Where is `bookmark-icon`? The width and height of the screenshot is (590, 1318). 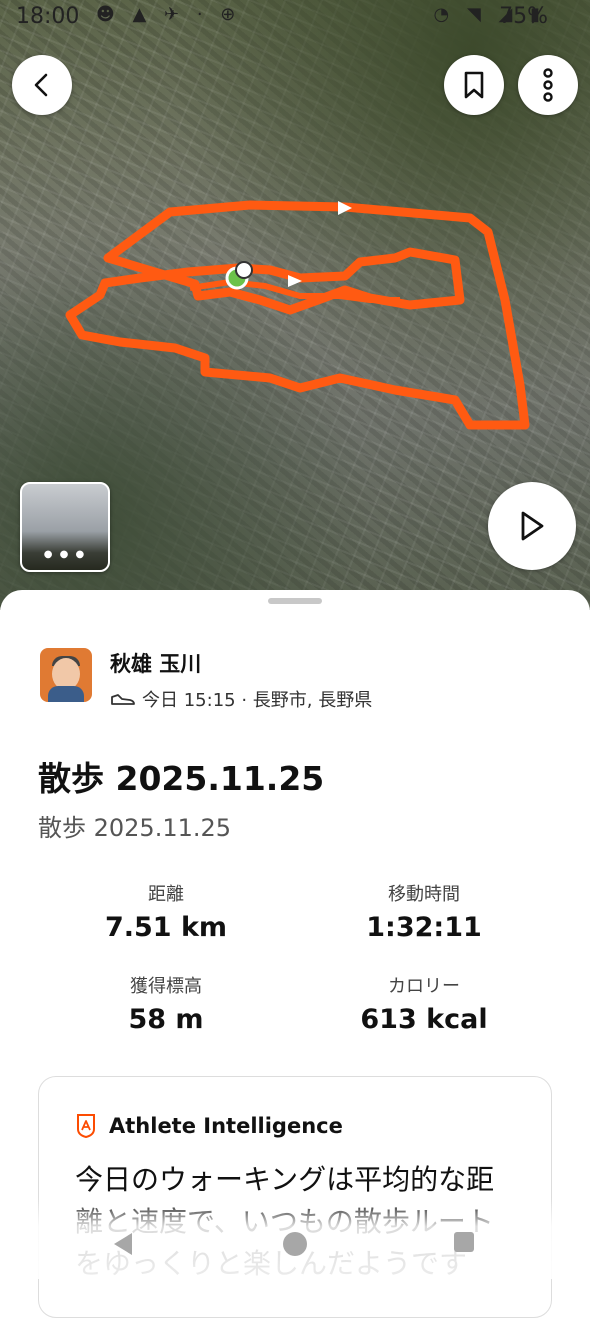 bookmark-icon is located at coordinates (474, 85).